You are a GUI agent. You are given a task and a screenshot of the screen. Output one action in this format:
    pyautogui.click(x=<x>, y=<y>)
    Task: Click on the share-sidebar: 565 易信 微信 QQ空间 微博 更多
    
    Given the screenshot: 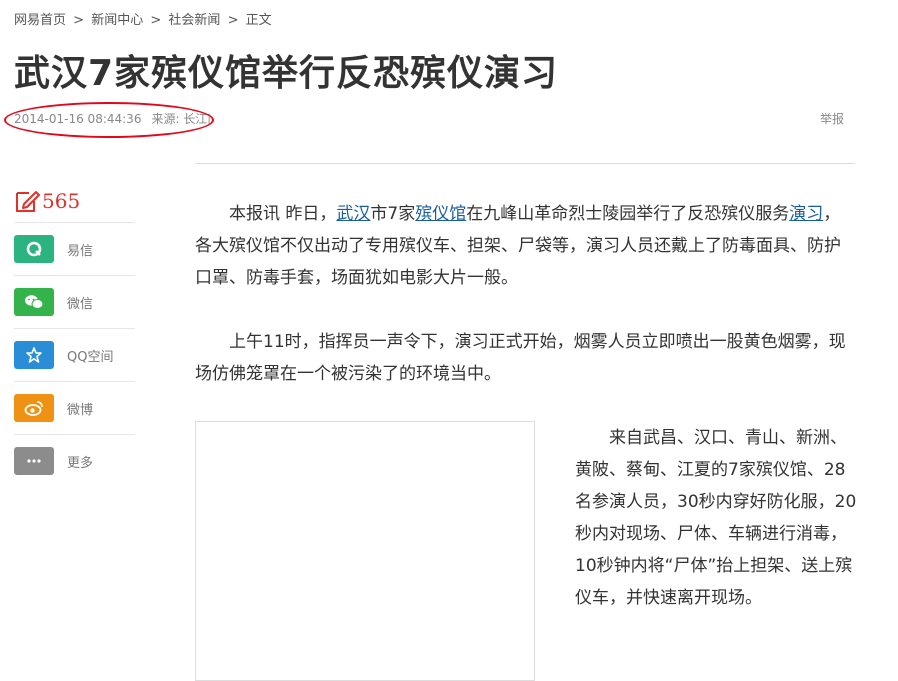 What is the action you would take?
    pyautogui.click(x=74, y=333)
    